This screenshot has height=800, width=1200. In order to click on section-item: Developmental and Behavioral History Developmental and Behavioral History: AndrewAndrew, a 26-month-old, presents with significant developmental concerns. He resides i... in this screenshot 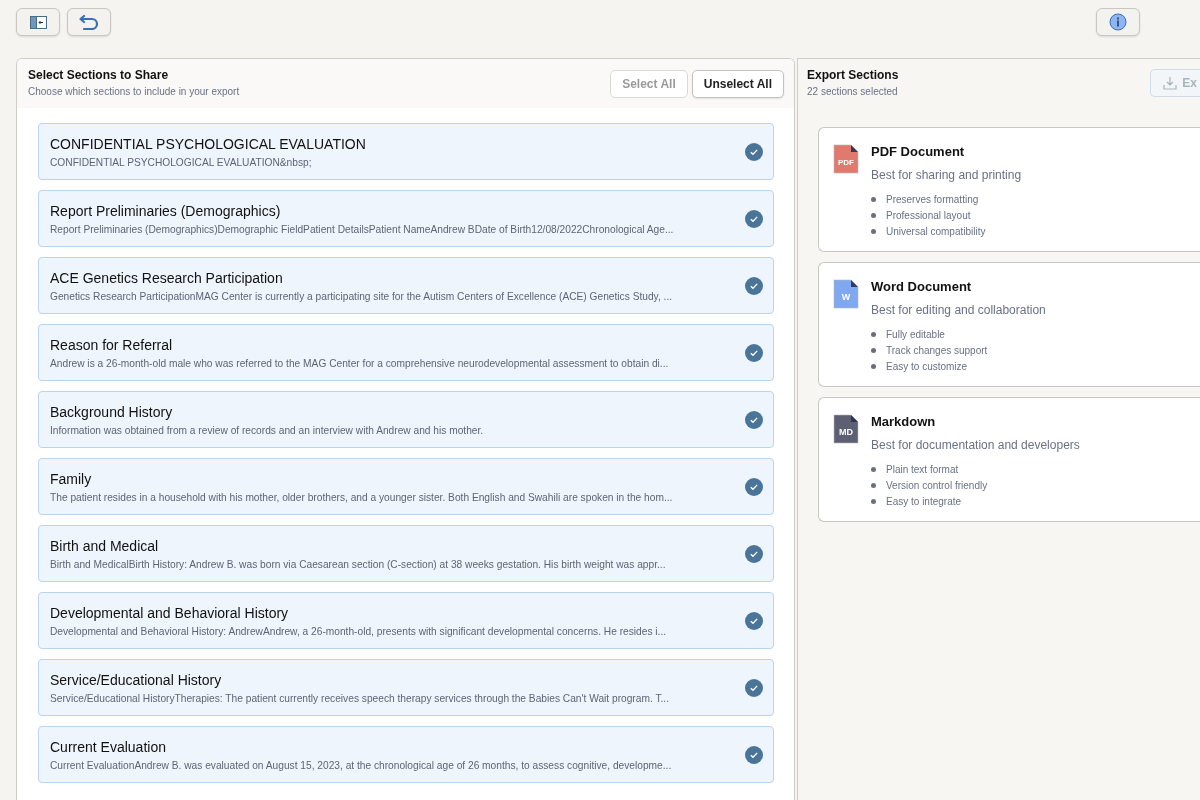, I will do `click(406, 620)`.